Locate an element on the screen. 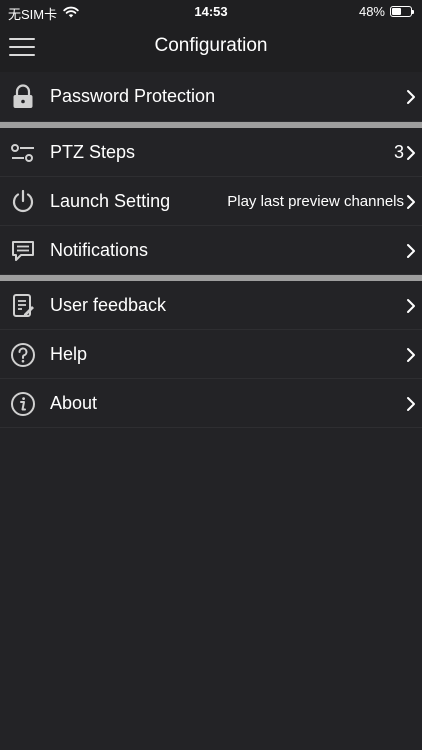 This screenshot has height=750, width=422. hamburger-menu-icon is located at coordinates (22, 47).